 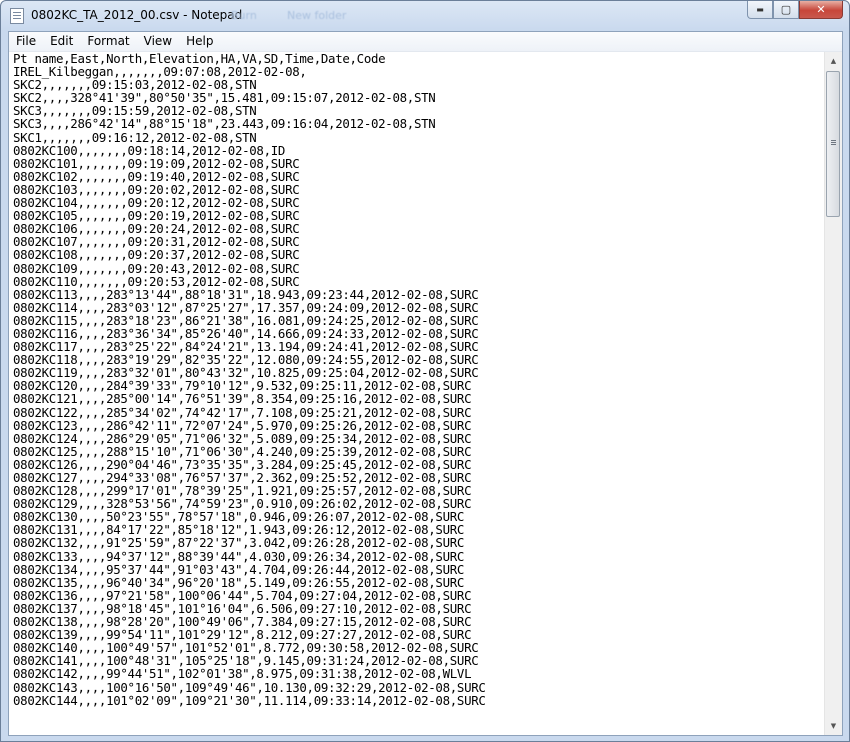 I want to click on text-line: SKC1,,,,,,,09:16:12,2012-02-08,STN, so click(x=135, y=137).